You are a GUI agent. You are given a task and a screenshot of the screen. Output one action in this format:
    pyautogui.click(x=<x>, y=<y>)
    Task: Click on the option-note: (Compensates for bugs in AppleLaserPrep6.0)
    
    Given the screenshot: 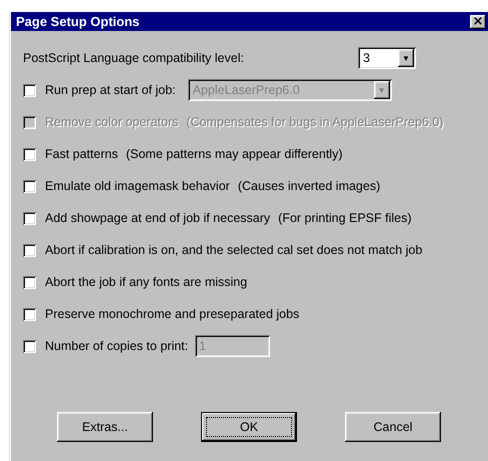 What is the action you would take?
    pyautogui.click(x=315, y=122)
    